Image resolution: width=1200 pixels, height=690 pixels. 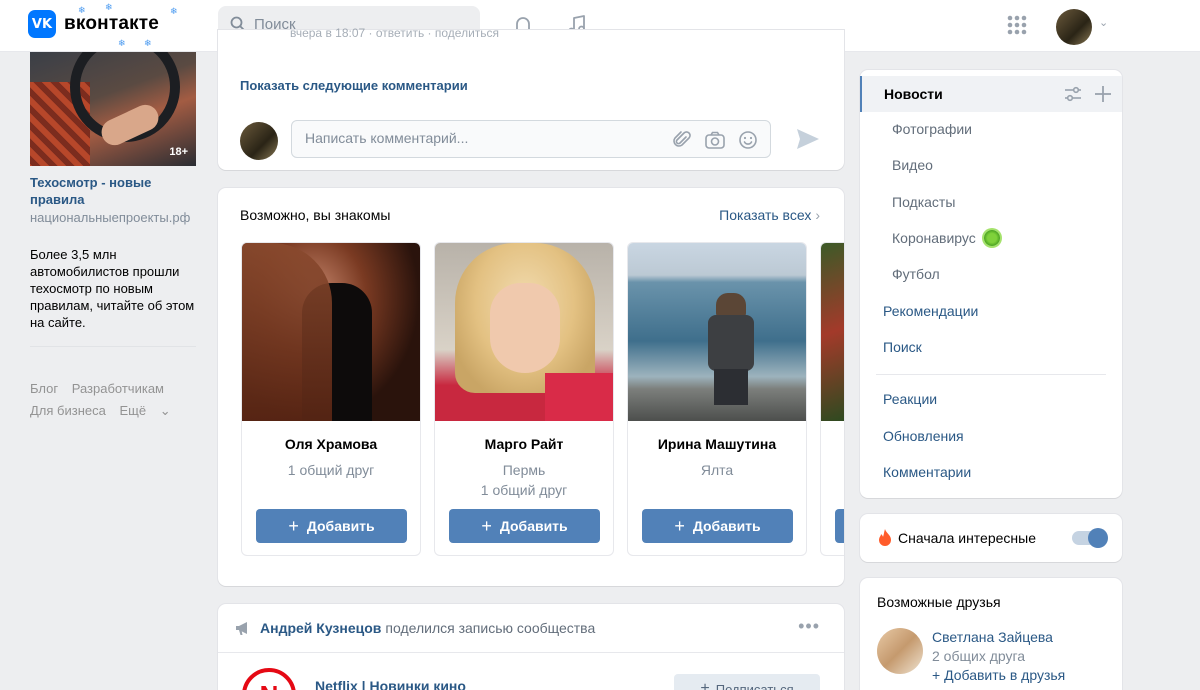 I want to click on paperclip-icon, so click(x=682, y=140).